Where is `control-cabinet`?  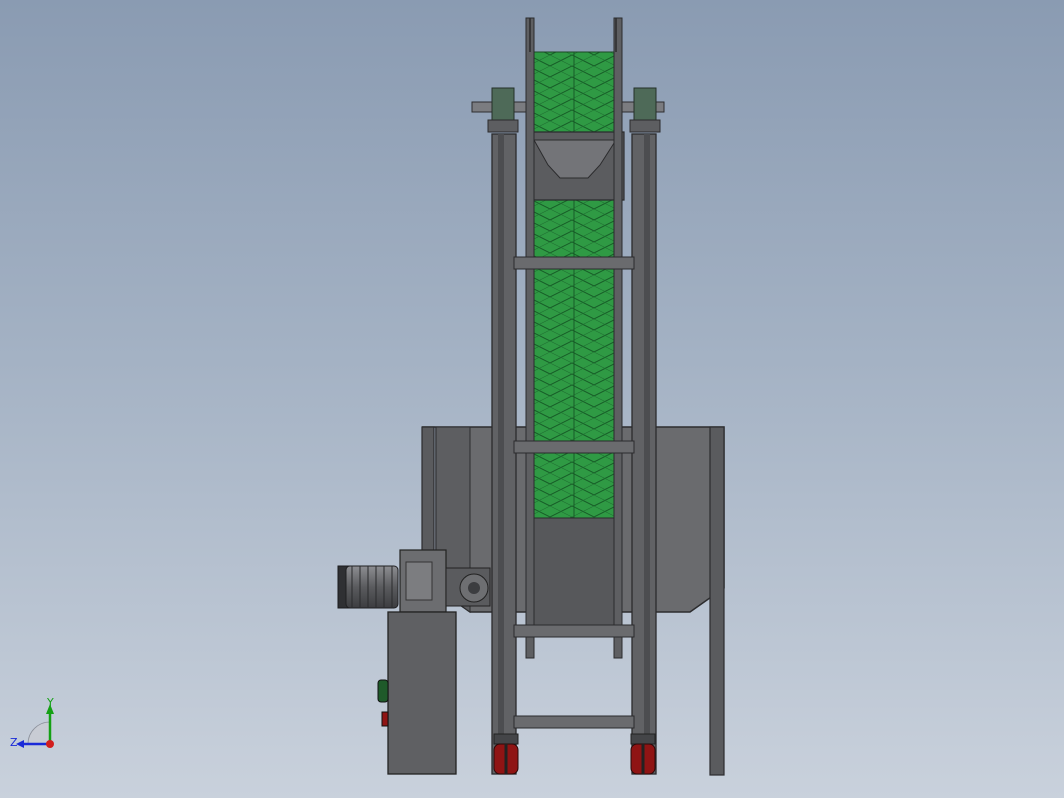 control-cabinet is located at coordinates (417, 693).